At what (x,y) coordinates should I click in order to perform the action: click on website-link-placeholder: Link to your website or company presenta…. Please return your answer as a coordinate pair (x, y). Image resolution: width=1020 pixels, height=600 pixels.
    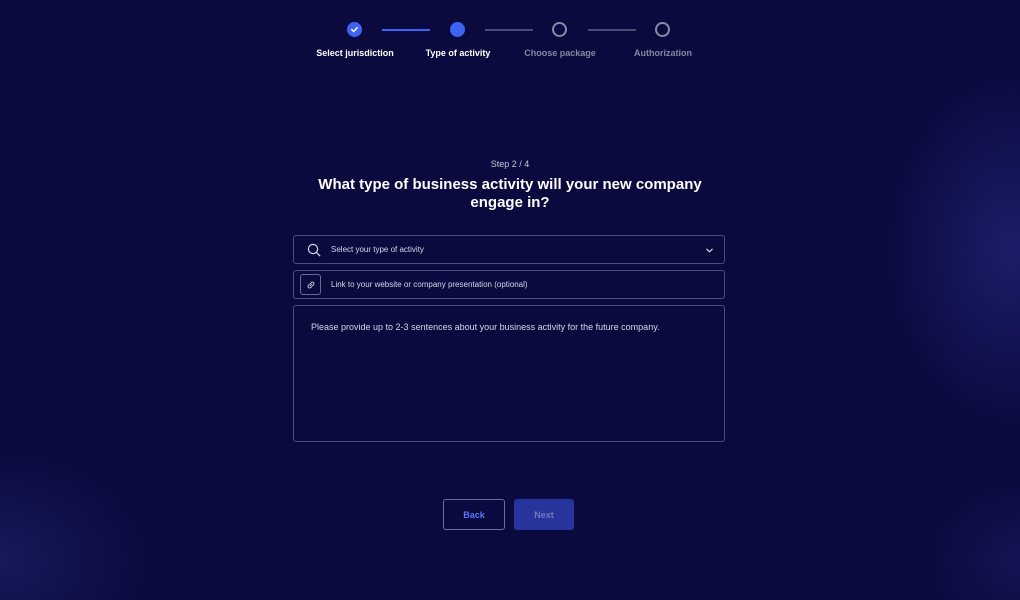
    Looking at the image, I should click on (429, 284).